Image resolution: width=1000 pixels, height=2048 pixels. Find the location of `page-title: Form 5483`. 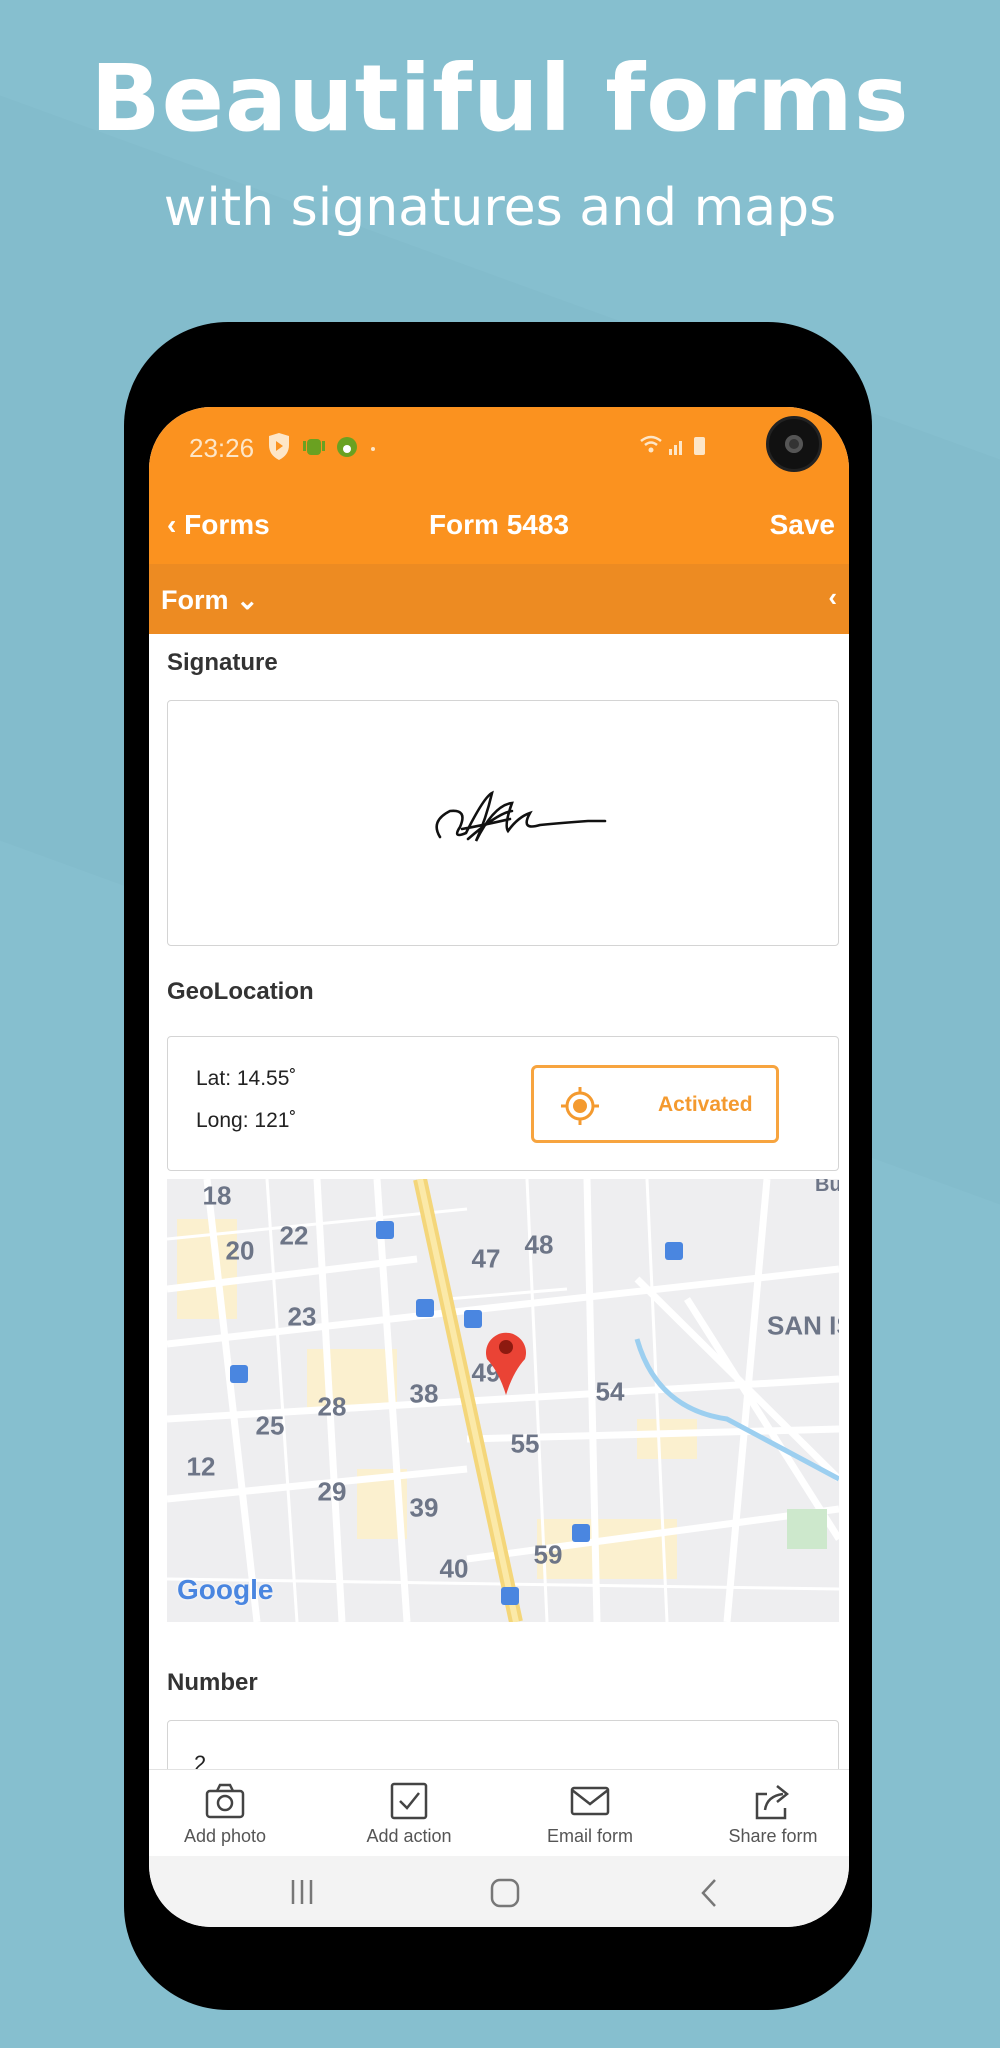

page-title: Form 5483 is located at coordinates (499, 524).